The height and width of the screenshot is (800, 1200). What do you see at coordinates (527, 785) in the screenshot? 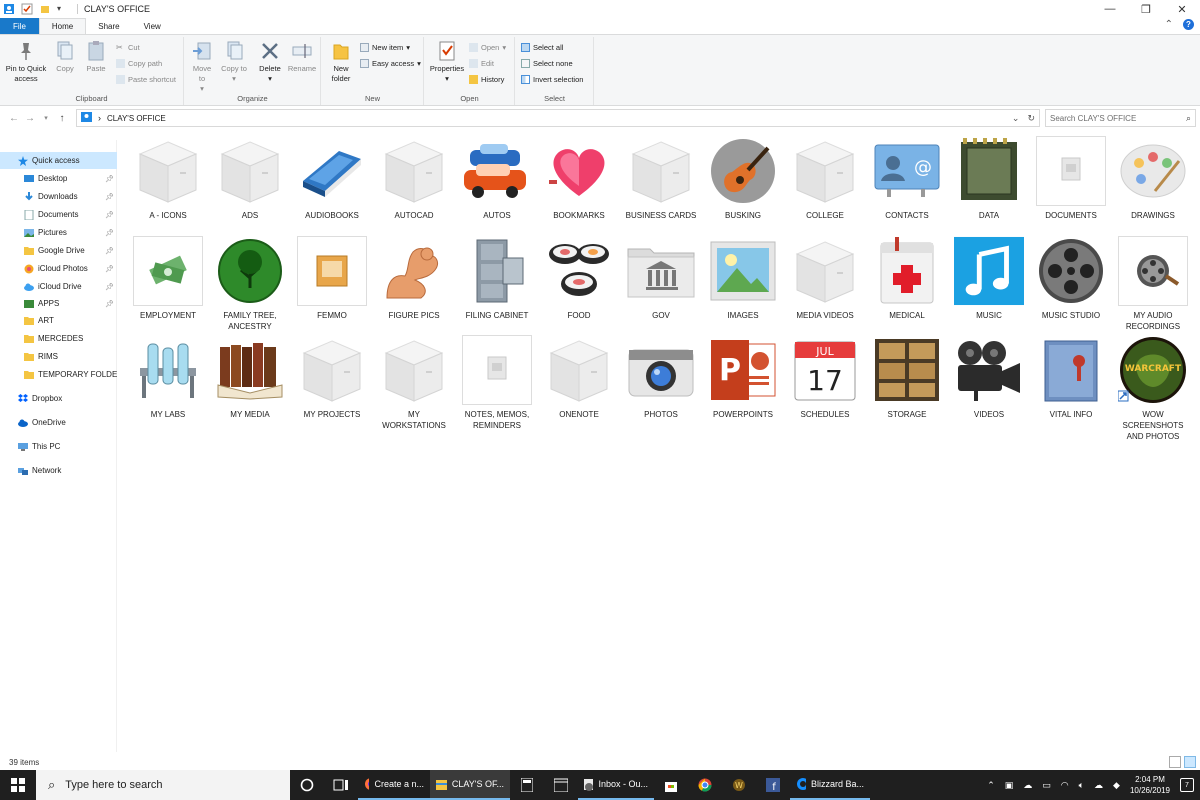
I see `calculator-icon` at bounding box center [527, 785].